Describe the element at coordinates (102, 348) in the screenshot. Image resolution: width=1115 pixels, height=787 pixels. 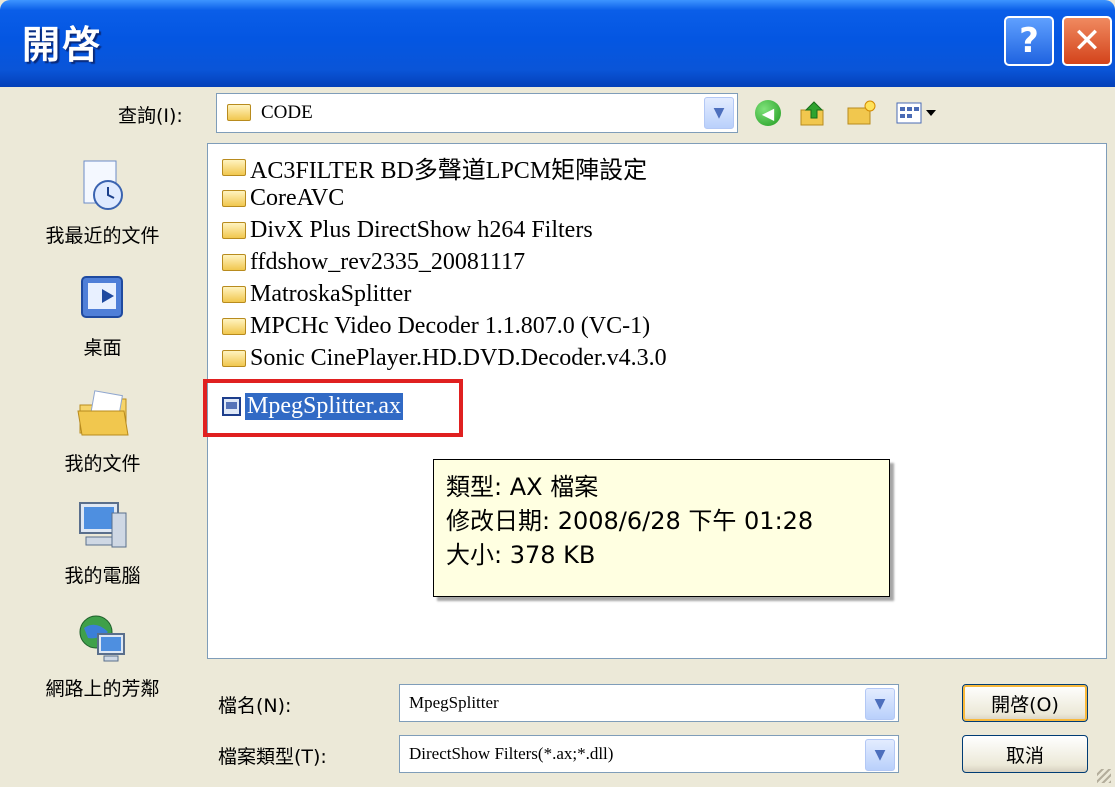
I see `place-label: 桌面` at that location.